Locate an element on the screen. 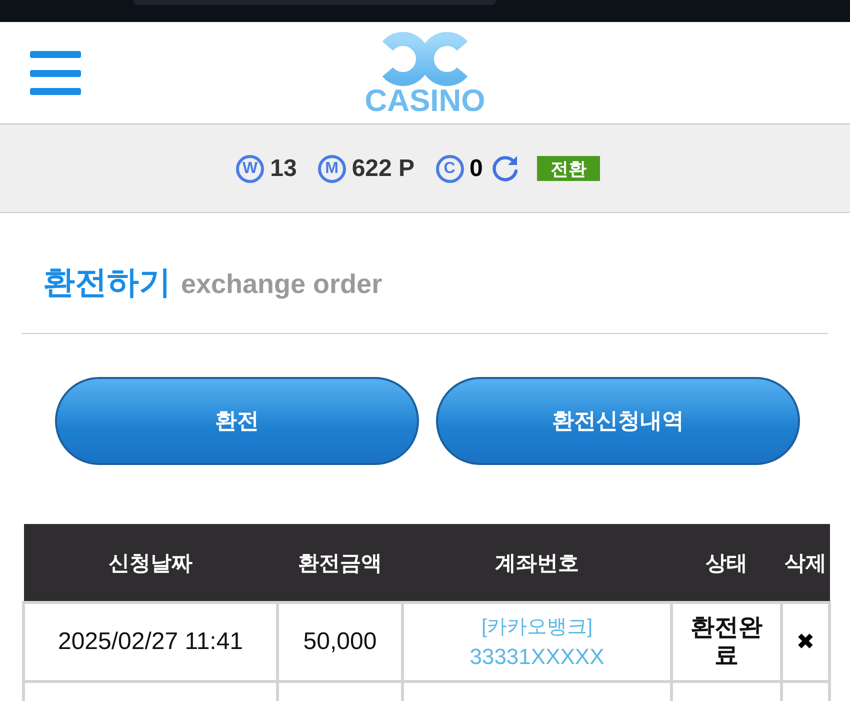  balance-value: 13 is located at coordinates (283, 168).